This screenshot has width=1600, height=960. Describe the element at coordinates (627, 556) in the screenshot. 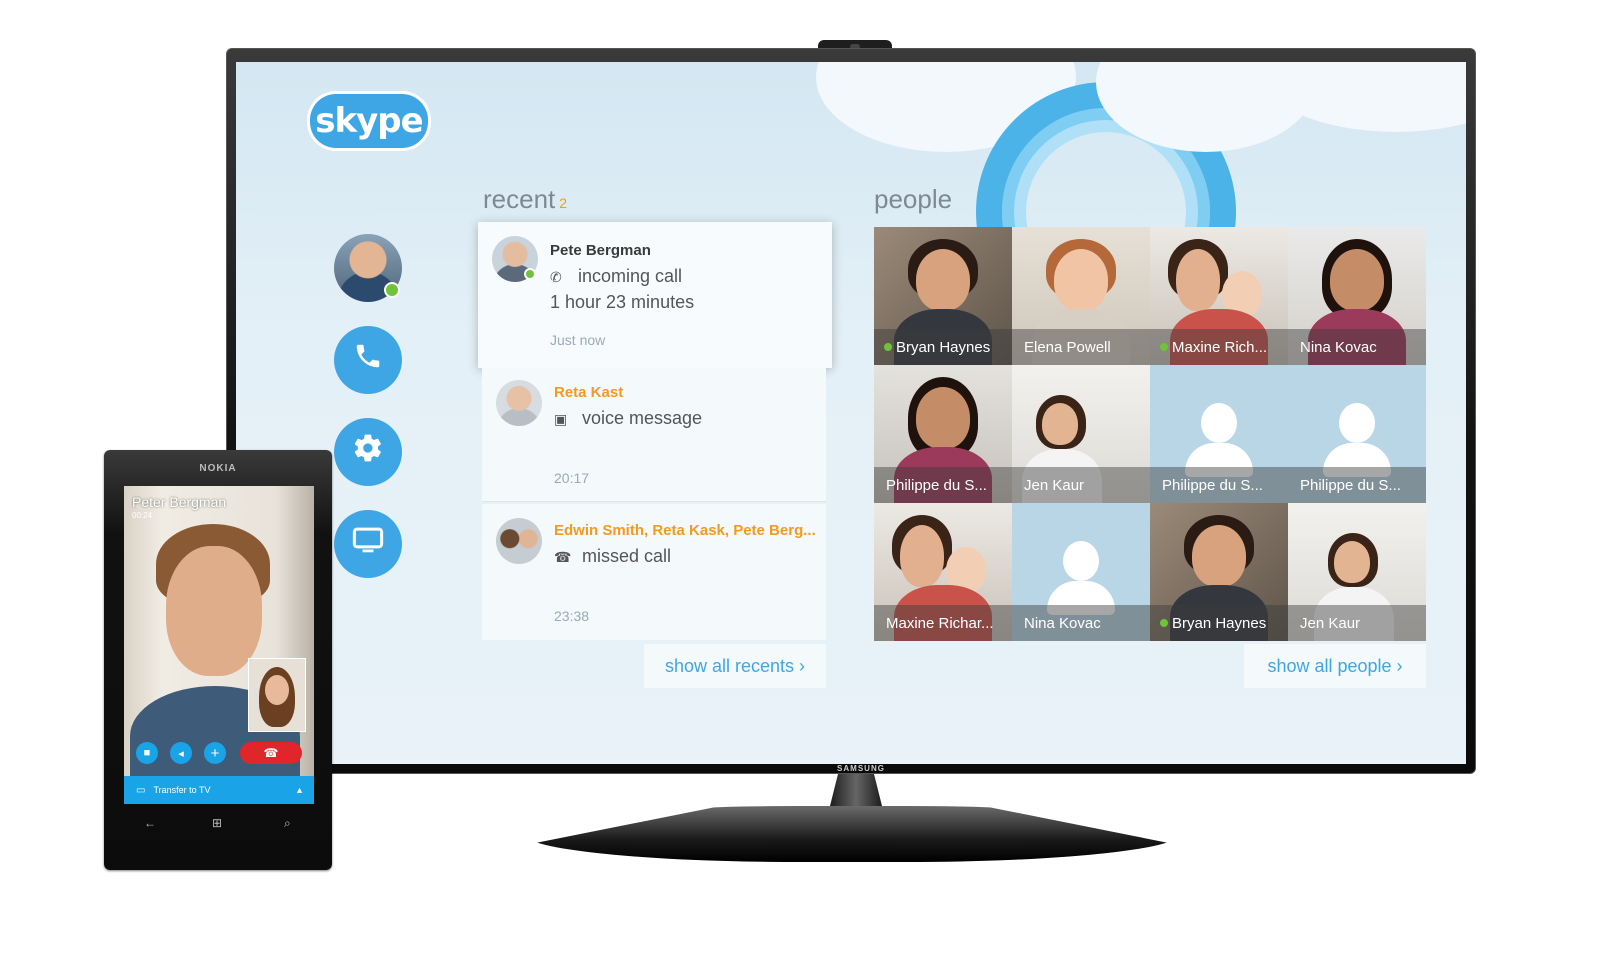

I see `recent-type-label: missed call` at that location.